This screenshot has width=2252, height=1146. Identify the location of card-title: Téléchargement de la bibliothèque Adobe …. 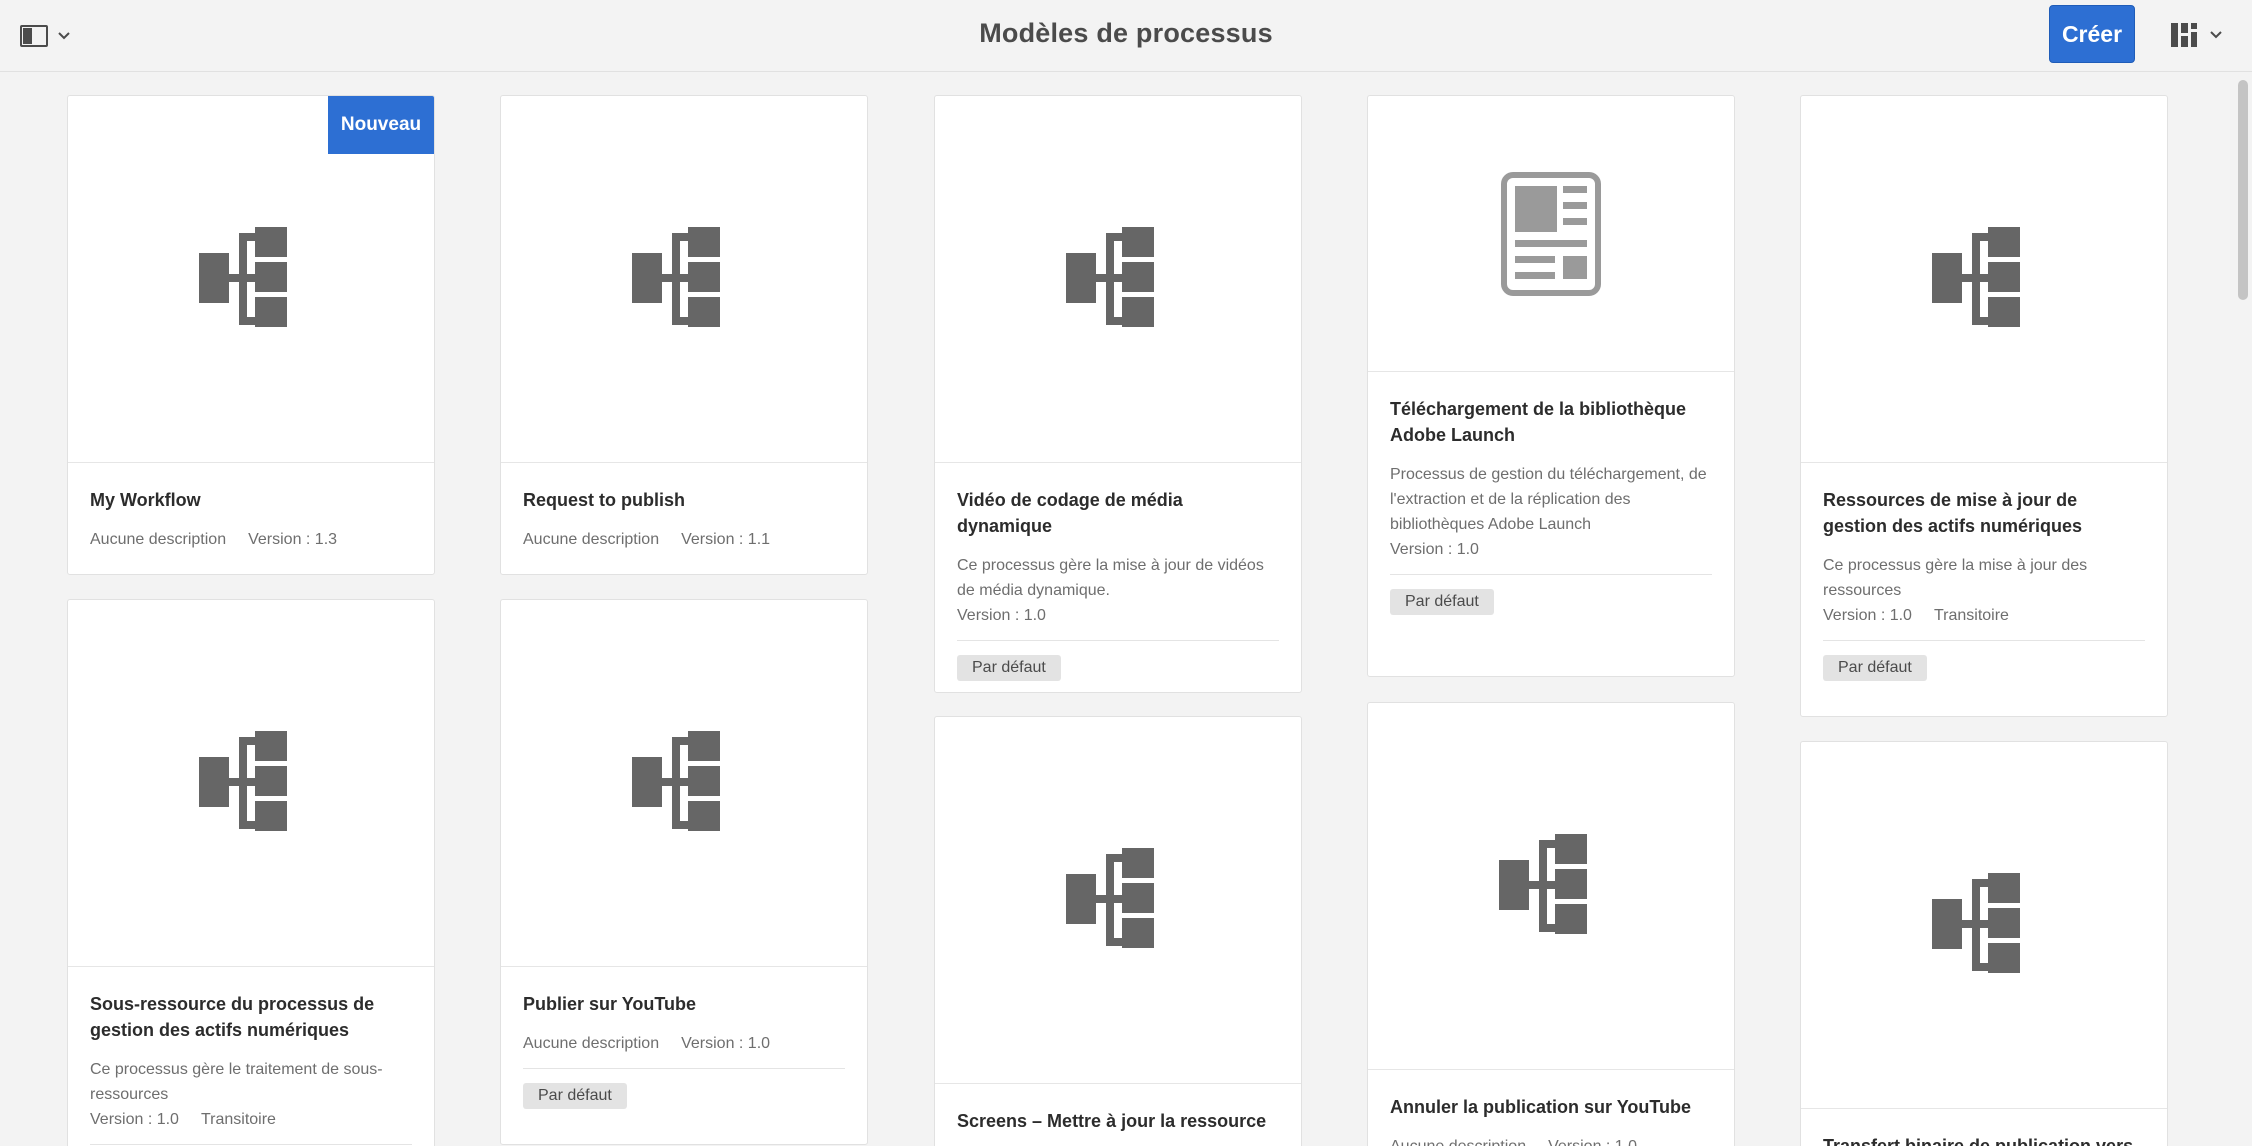
(1538, 422).